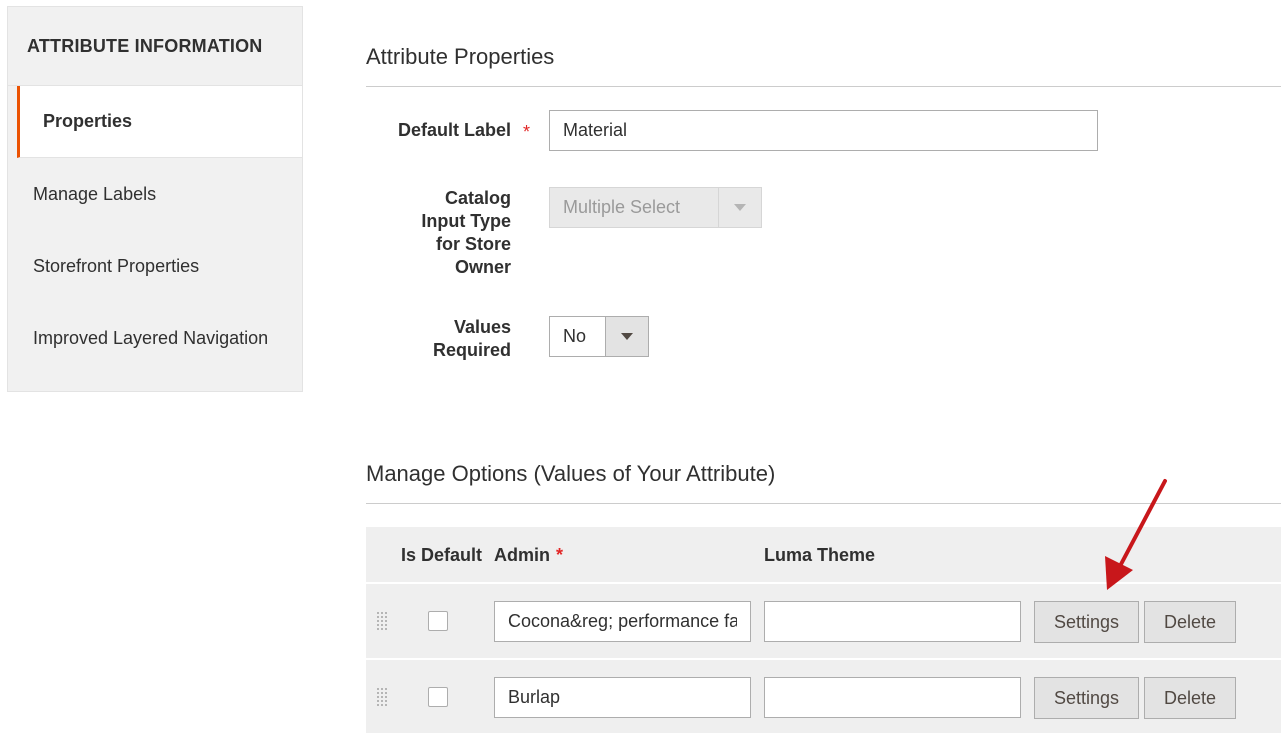 The width and height of the screenshot is (1283, 736). What do you see at coordinates (1136, 534) in the screenshot?
I see `annotation-arrow-icon` at bounding box center [1136, 534].